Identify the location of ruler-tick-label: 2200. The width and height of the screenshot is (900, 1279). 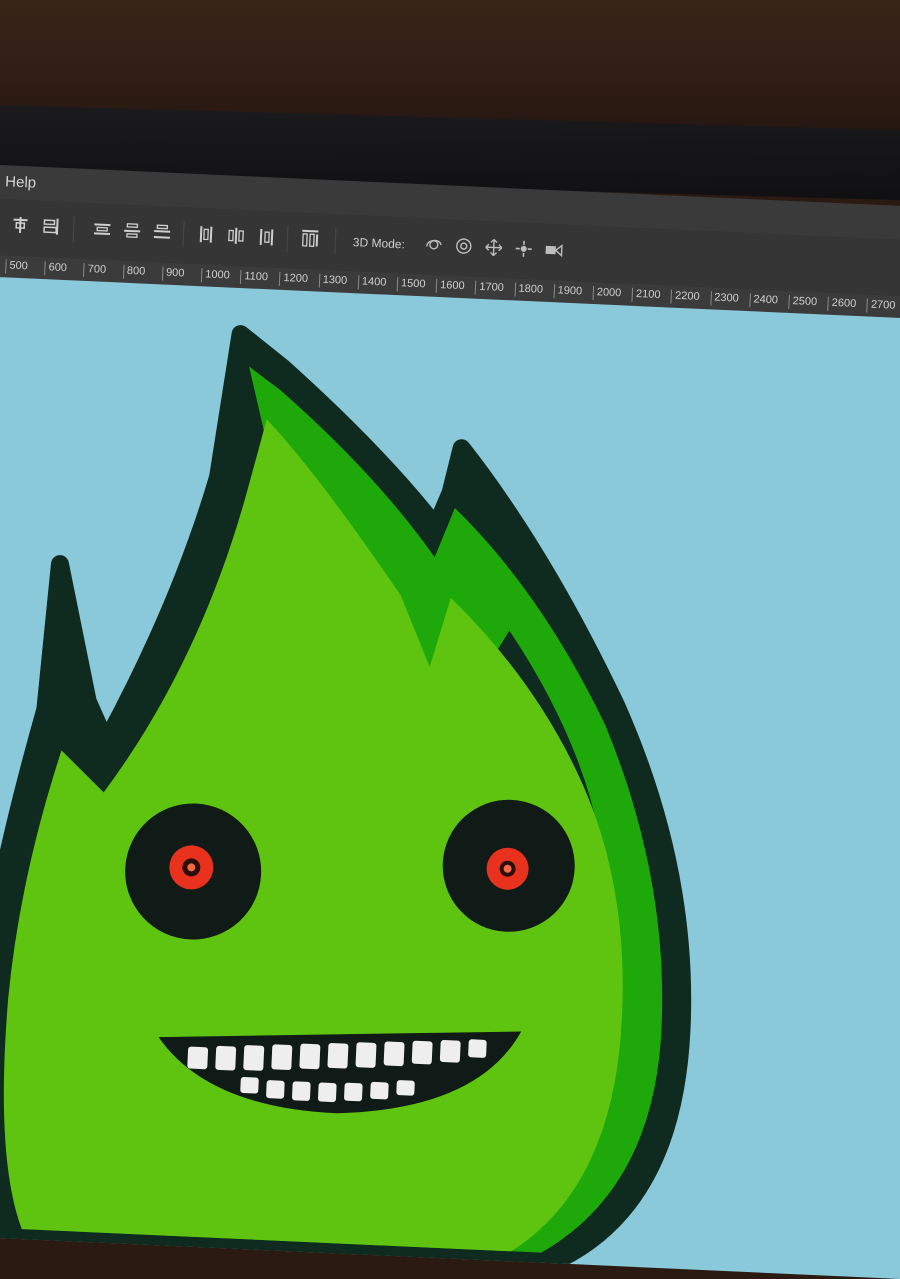
(685, 297).